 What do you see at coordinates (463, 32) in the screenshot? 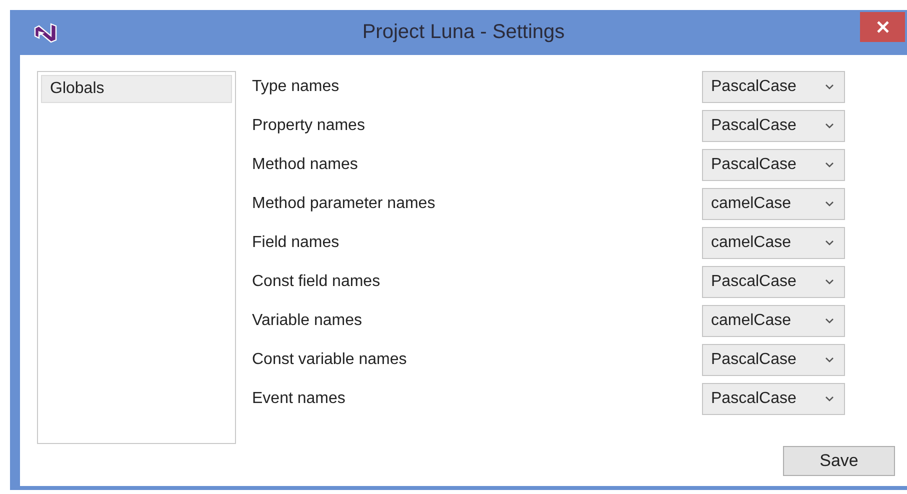
I see `window-title: Project Luna - Settings` at bounding box center [463, 32].